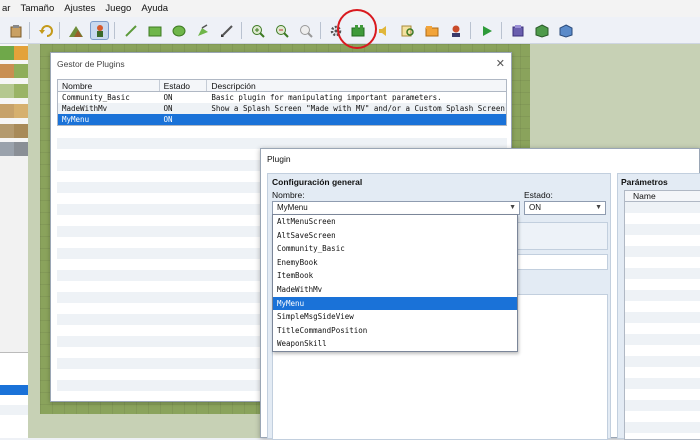  What do you see at coordinates (486, 30) in the screenshot?
I see `playtest-icon` at bounding box center [486, 30].